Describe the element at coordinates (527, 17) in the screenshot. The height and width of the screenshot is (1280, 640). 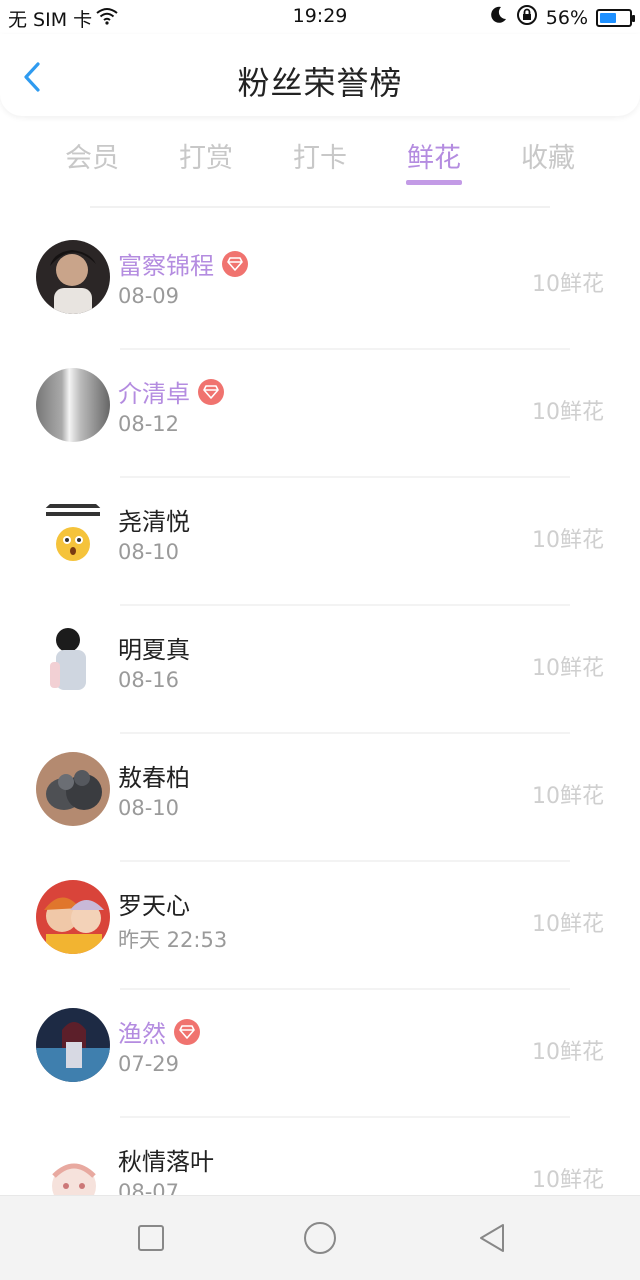
I see `rotation-lock-icon` at that location.